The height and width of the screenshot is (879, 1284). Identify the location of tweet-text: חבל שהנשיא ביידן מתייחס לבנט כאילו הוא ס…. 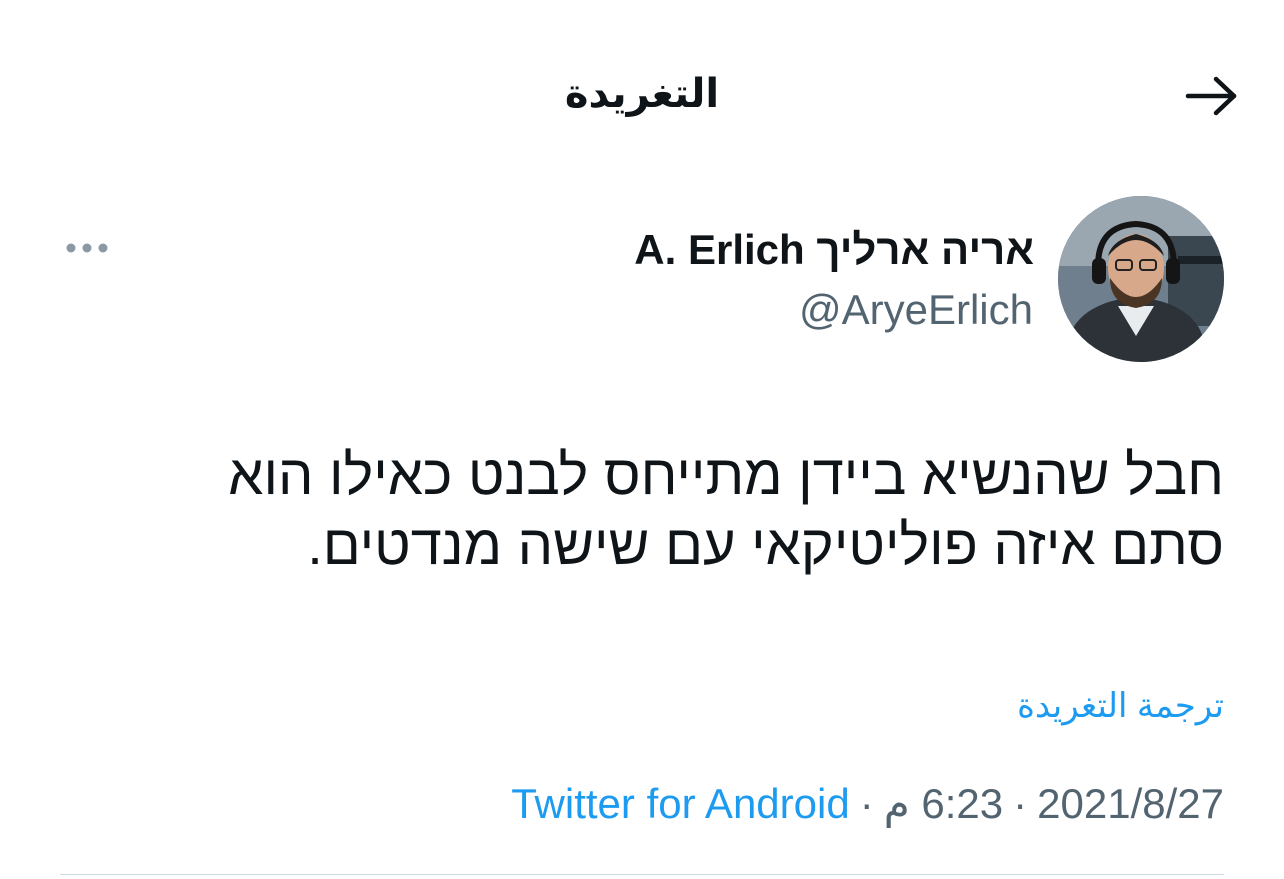
(726, 509).